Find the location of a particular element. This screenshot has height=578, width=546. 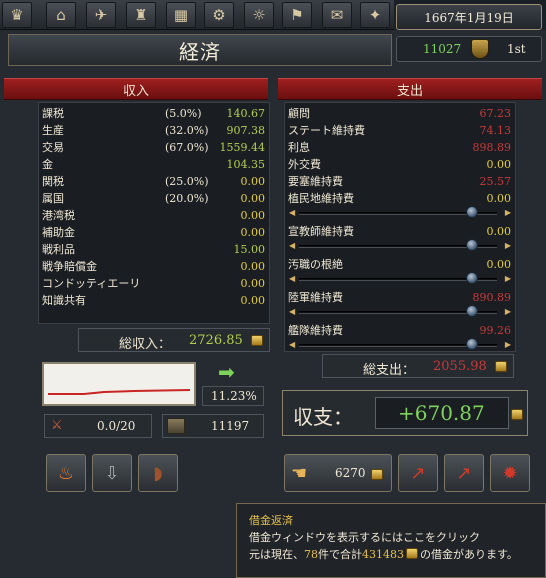

expense-row-label: ステート維持費 is located at coordinates (326, 130).